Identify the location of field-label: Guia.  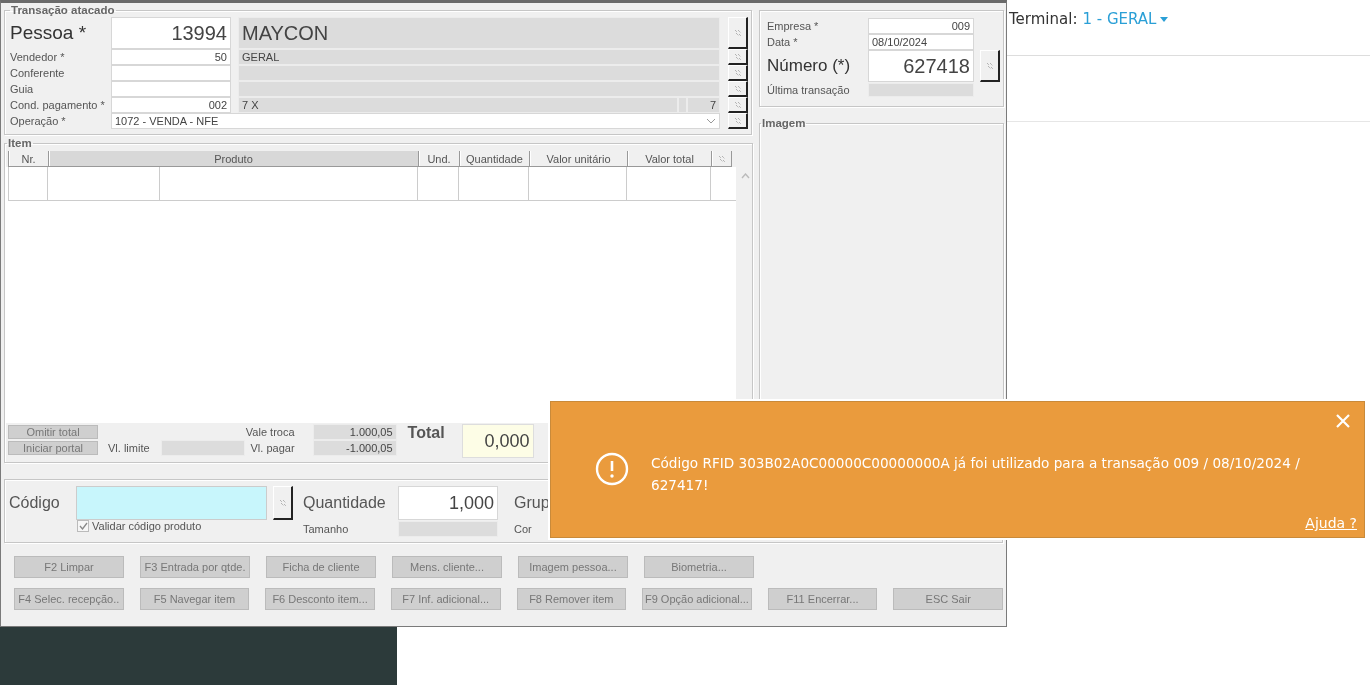
(22, 89).